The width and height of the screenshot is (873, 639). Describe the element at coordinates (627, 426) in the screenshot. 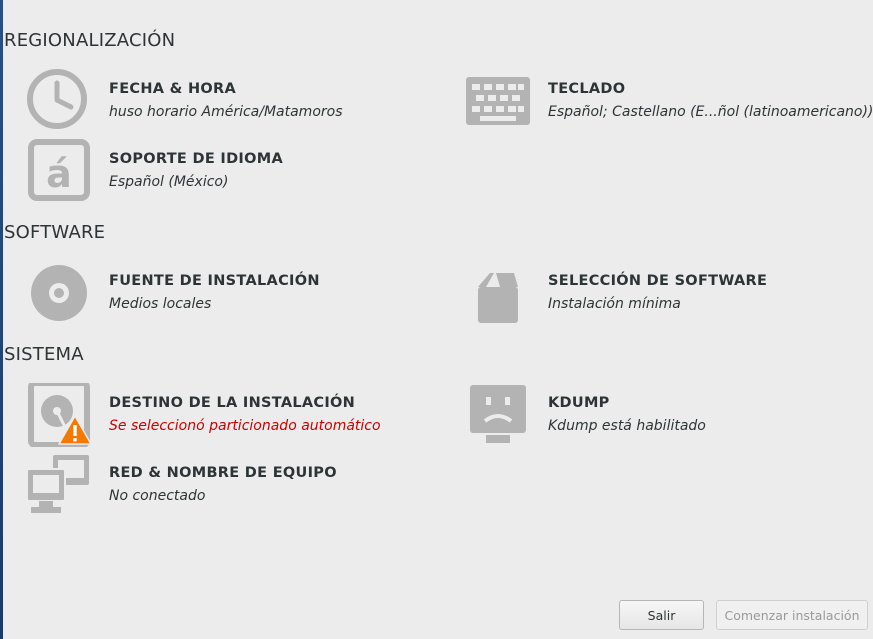

I see `spoke-status: Kdump está habilitado` at that location.